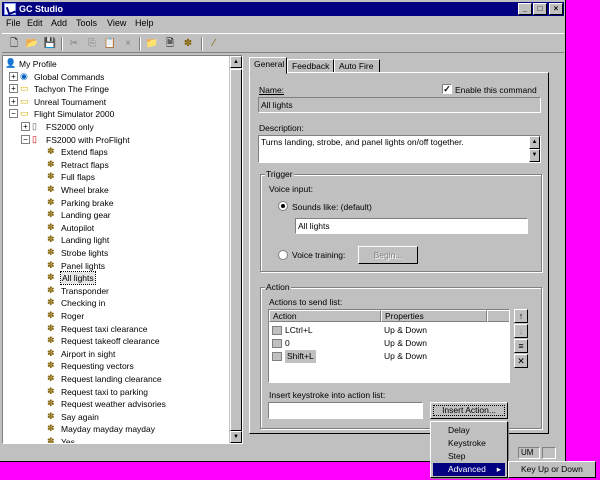 The image size is (600, 480). Describe the element at coordinates (469, 443) in the screenshot. I see `menu-keystroke: Keystroke` at that location.